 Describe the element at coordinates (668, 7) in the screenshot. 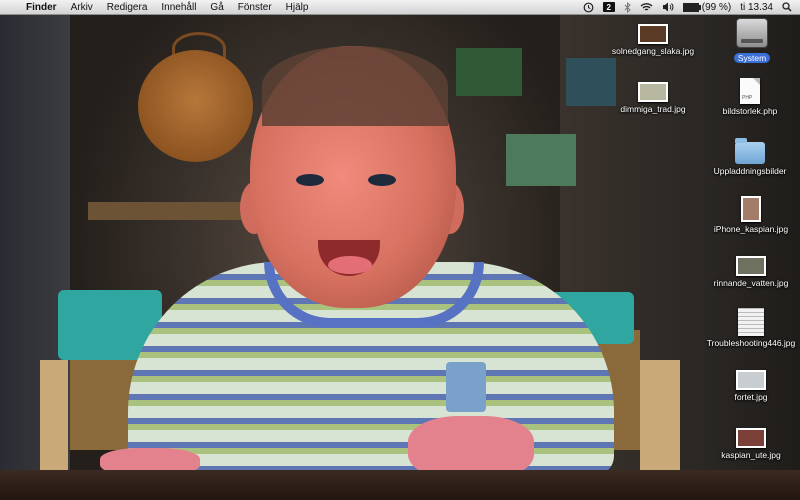

I see `volume-icon` at that location.